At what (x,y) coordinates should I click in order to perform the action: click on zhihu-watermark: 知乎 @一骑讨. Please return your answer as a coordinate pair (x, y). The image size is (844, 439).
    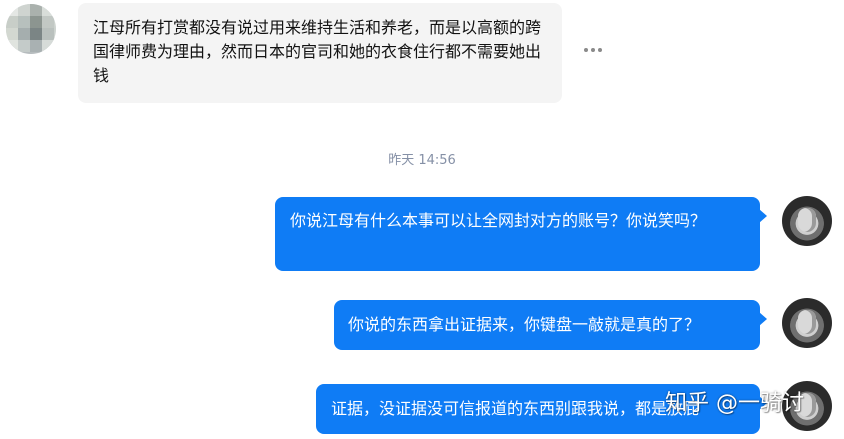
    Looking at the image, I should click on (734, 403).